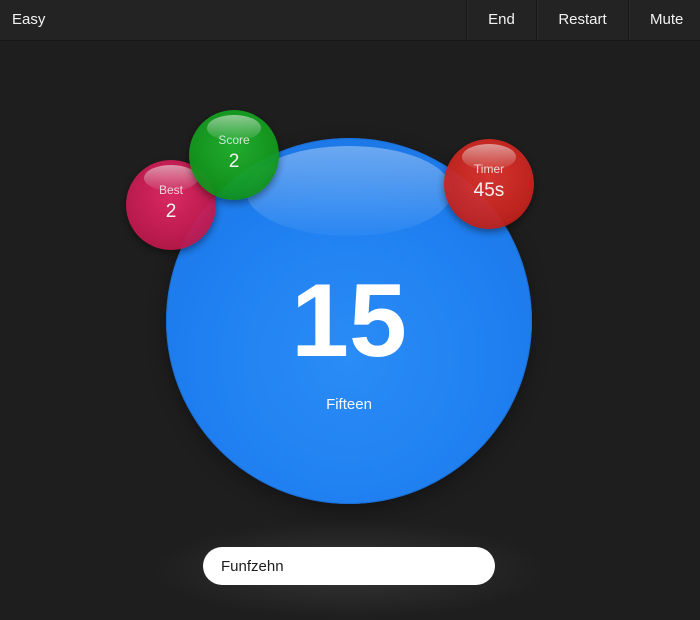 The width and height of the screenshot is (700, 620). Describe the element at coordinates (349, 404) in the screenshot. I see `target-word: Fifteen` at that location.